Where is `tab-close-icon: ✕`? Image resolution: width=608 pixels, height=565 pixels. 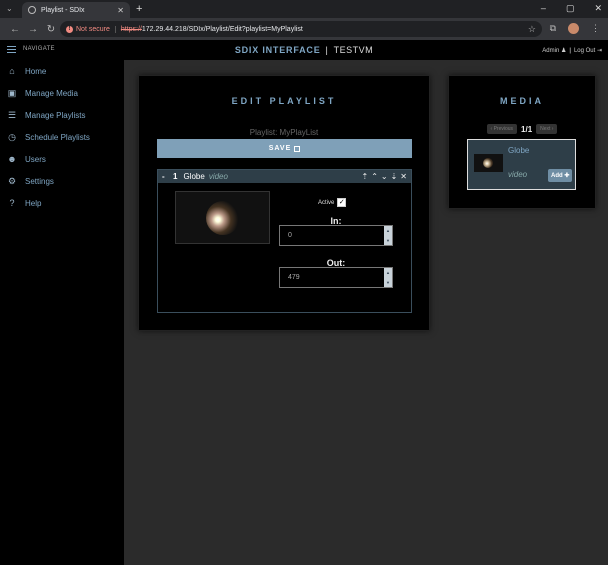
tab-close-icon: ✕ is located at coordinates (120, 10).